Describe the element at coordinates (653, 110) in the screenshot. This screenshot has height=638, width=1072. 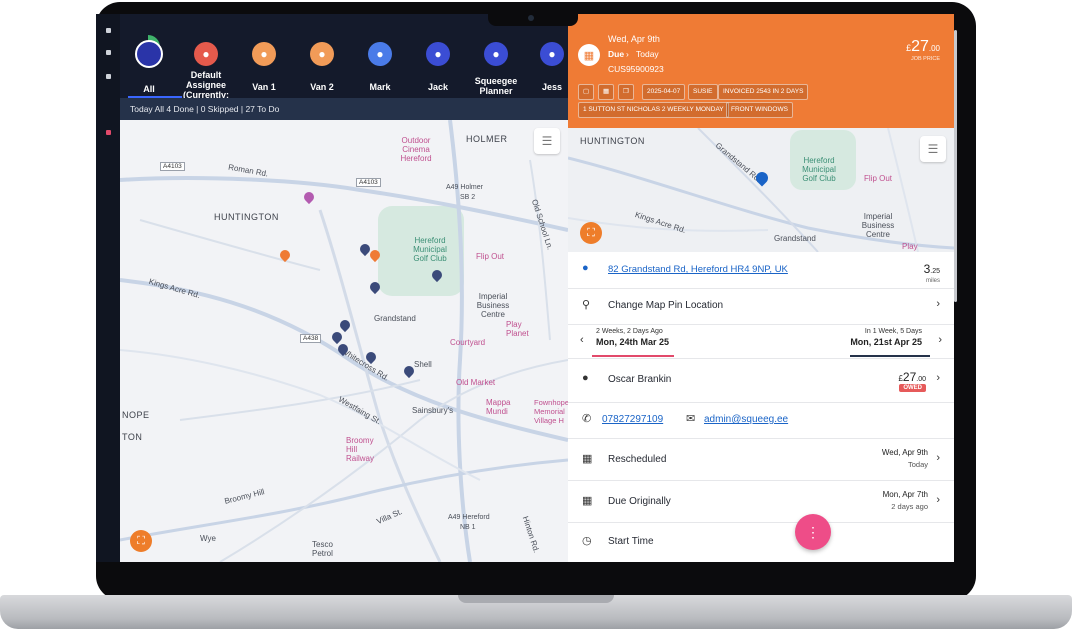
I see `tag-round: 1 SUTTON ST NICHOLAS 2 WEEKLY MONDAY` at that location.